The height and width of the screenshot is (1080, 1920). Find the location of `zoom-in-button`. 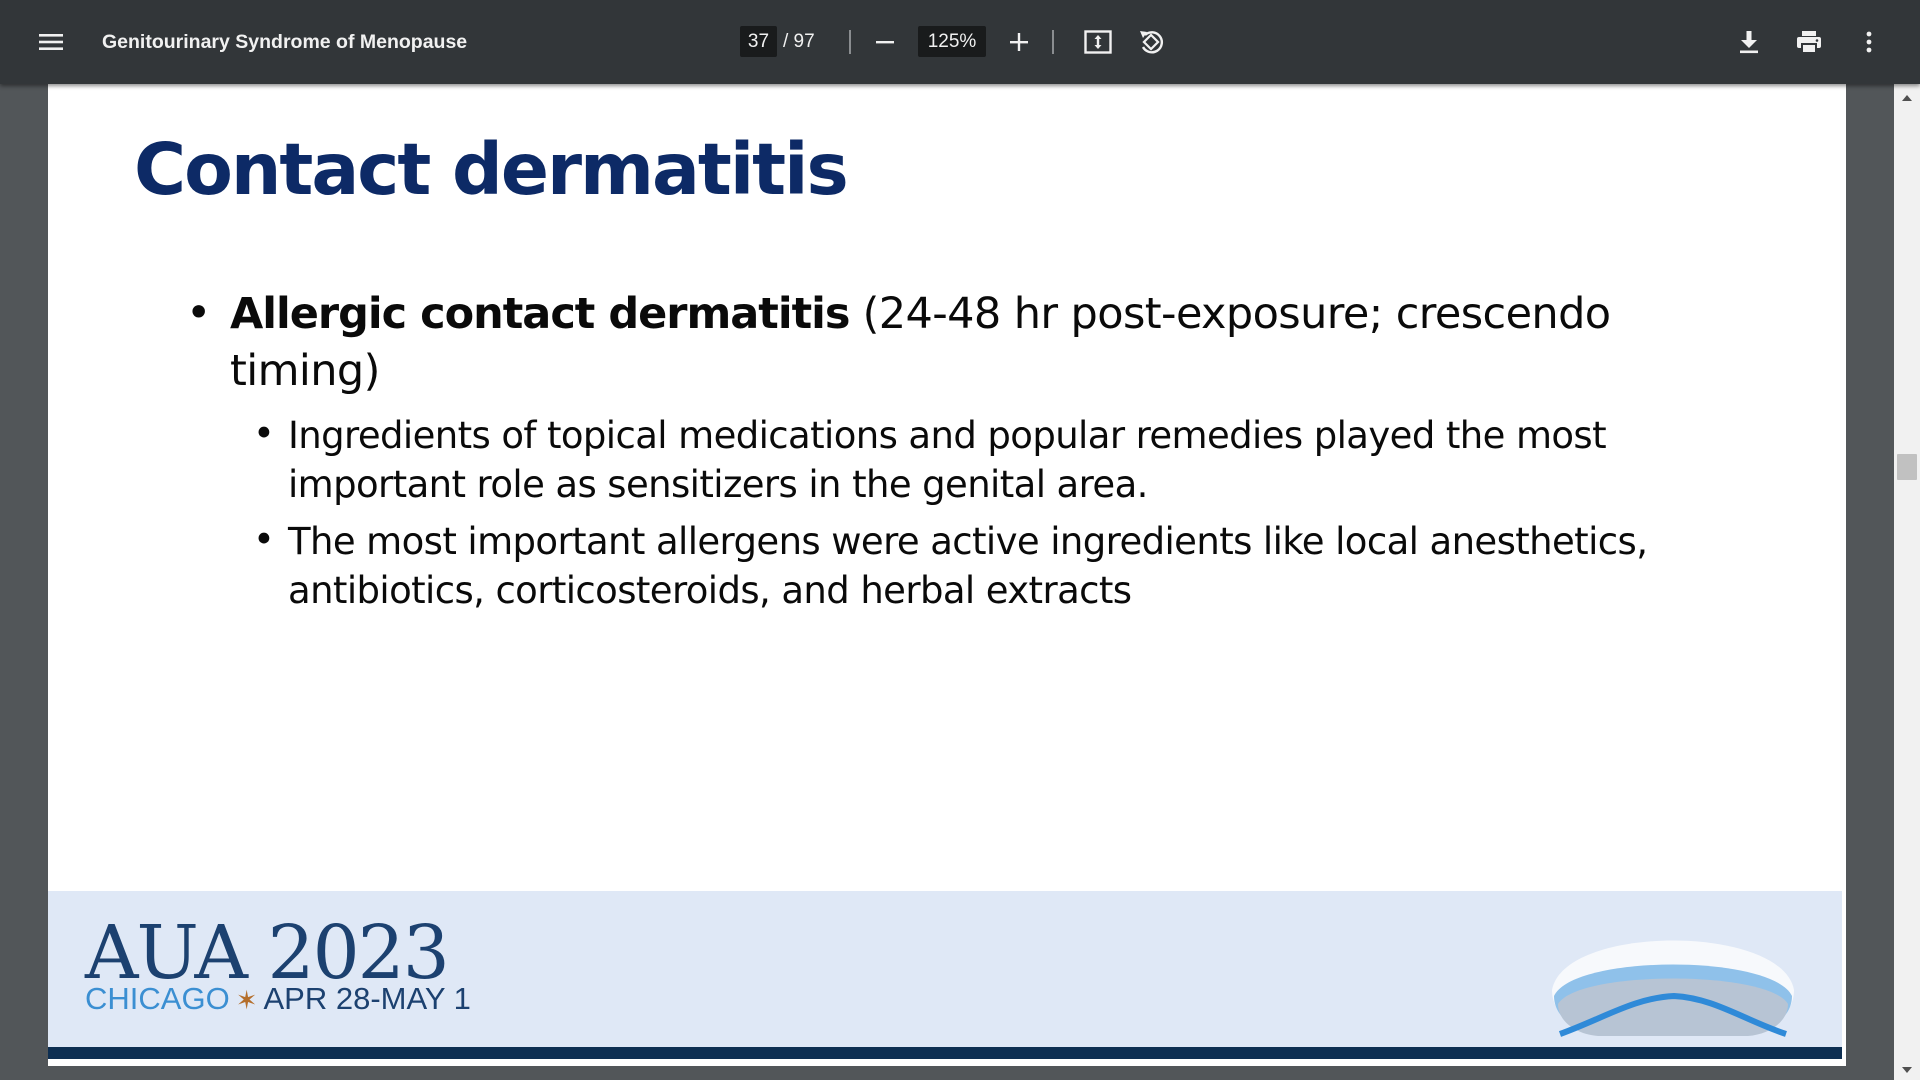

zoom-in-button is located at coordinates (1019, 42).